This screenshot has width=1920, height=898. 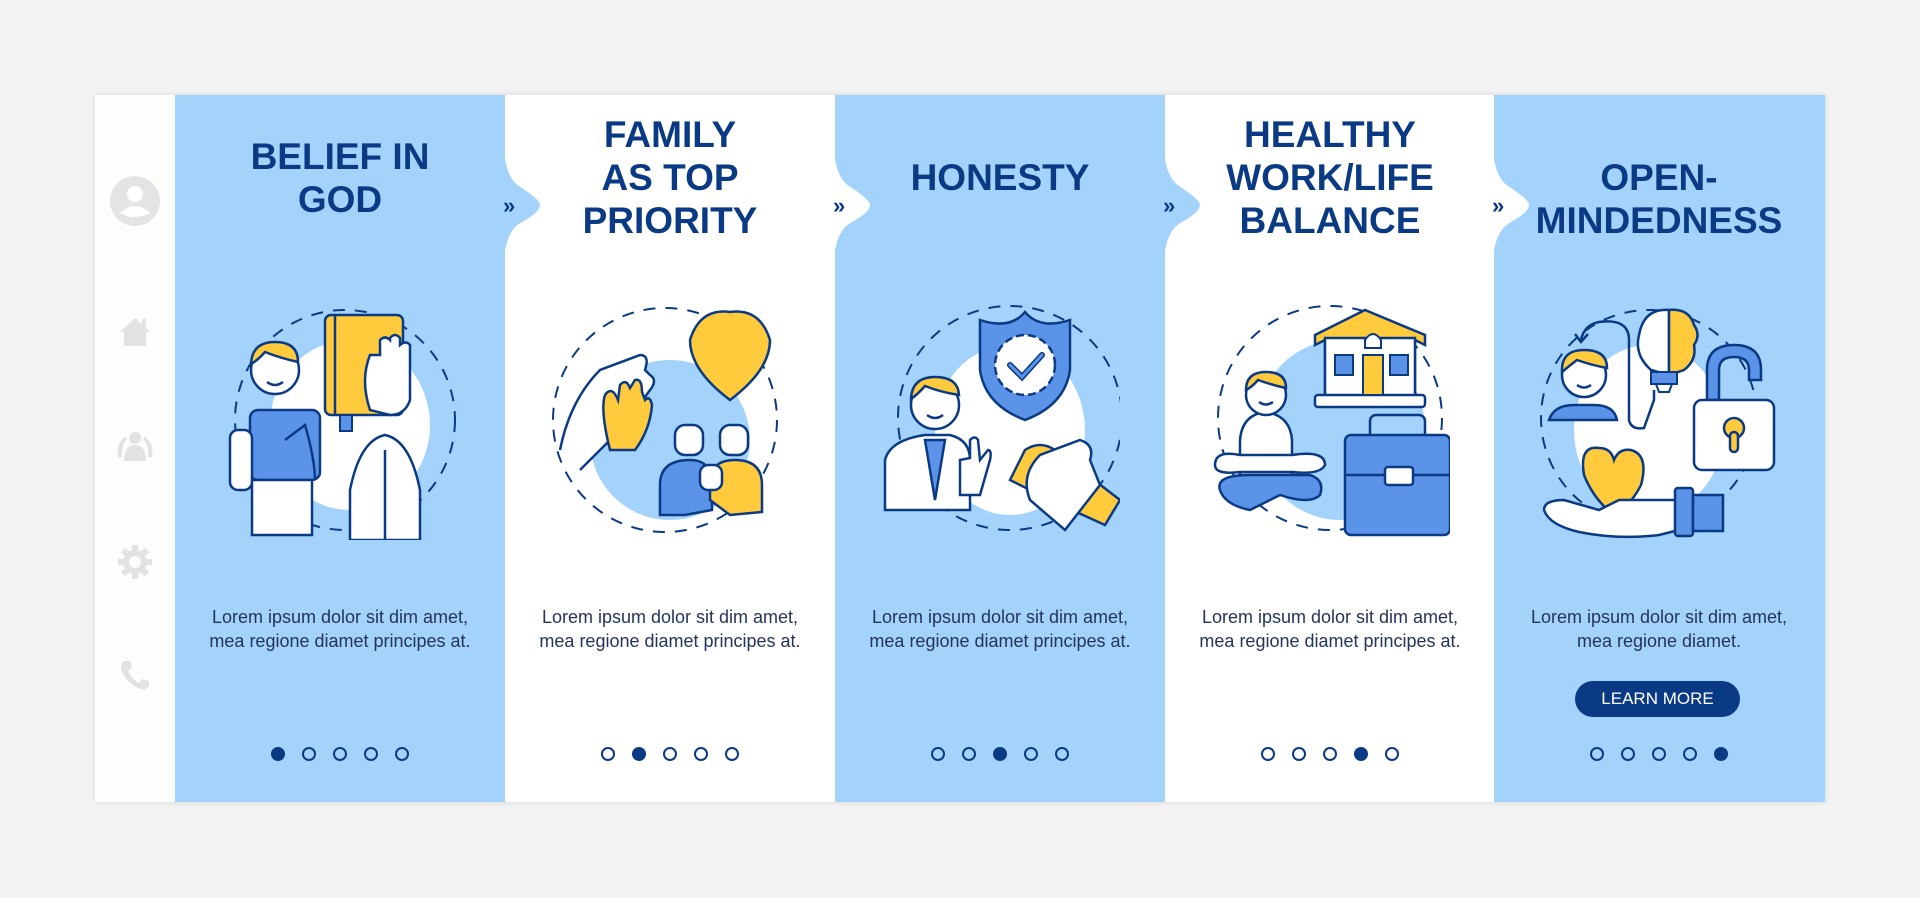 I want to click on title-line: BALANCE, so click(x=1330, y=220).